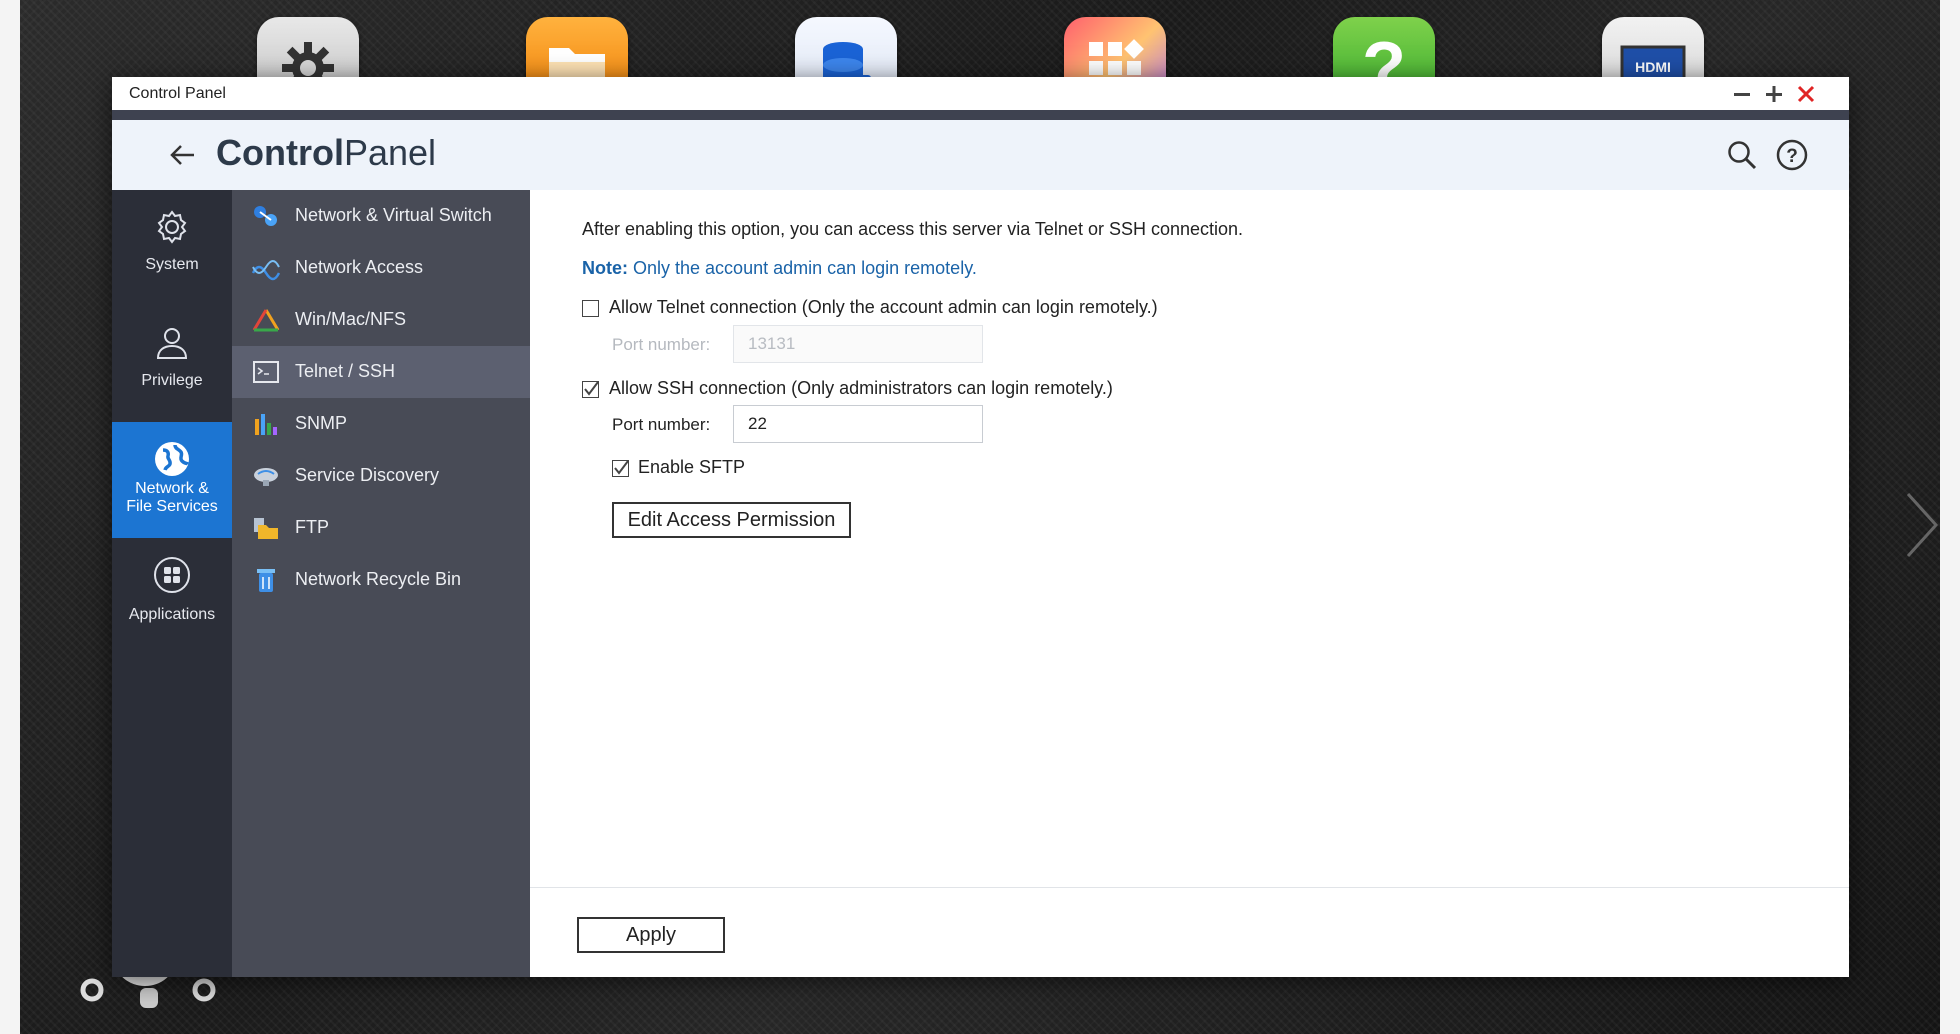 Image resolution: width=1960 pixels, height=1034 pixels. Describe the element at coordinates (367, 475) in the screenshot. I see `subnav-item-label: Service Discovery` at that location.